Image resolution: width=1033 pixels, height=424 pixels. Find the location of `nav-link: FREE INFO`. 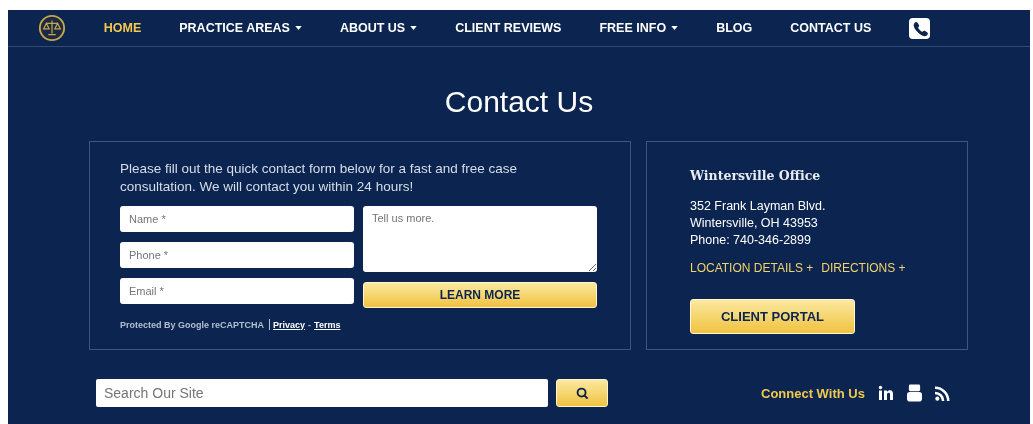

nav-link: FREE INFO is located at coordinates (639, 28).